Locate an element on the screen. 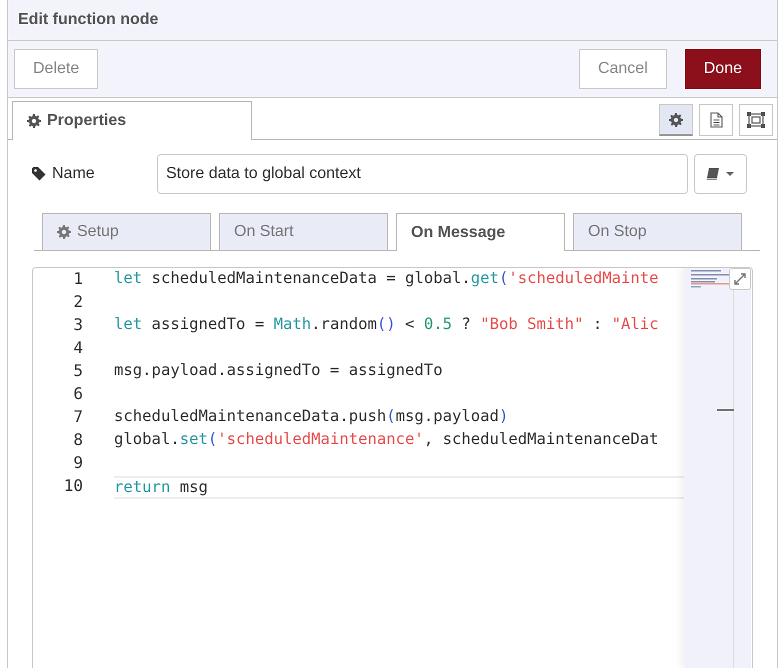 This screenshot has height=668, width=784. cancel-button: Cancel is located at coordinates (622, 69).